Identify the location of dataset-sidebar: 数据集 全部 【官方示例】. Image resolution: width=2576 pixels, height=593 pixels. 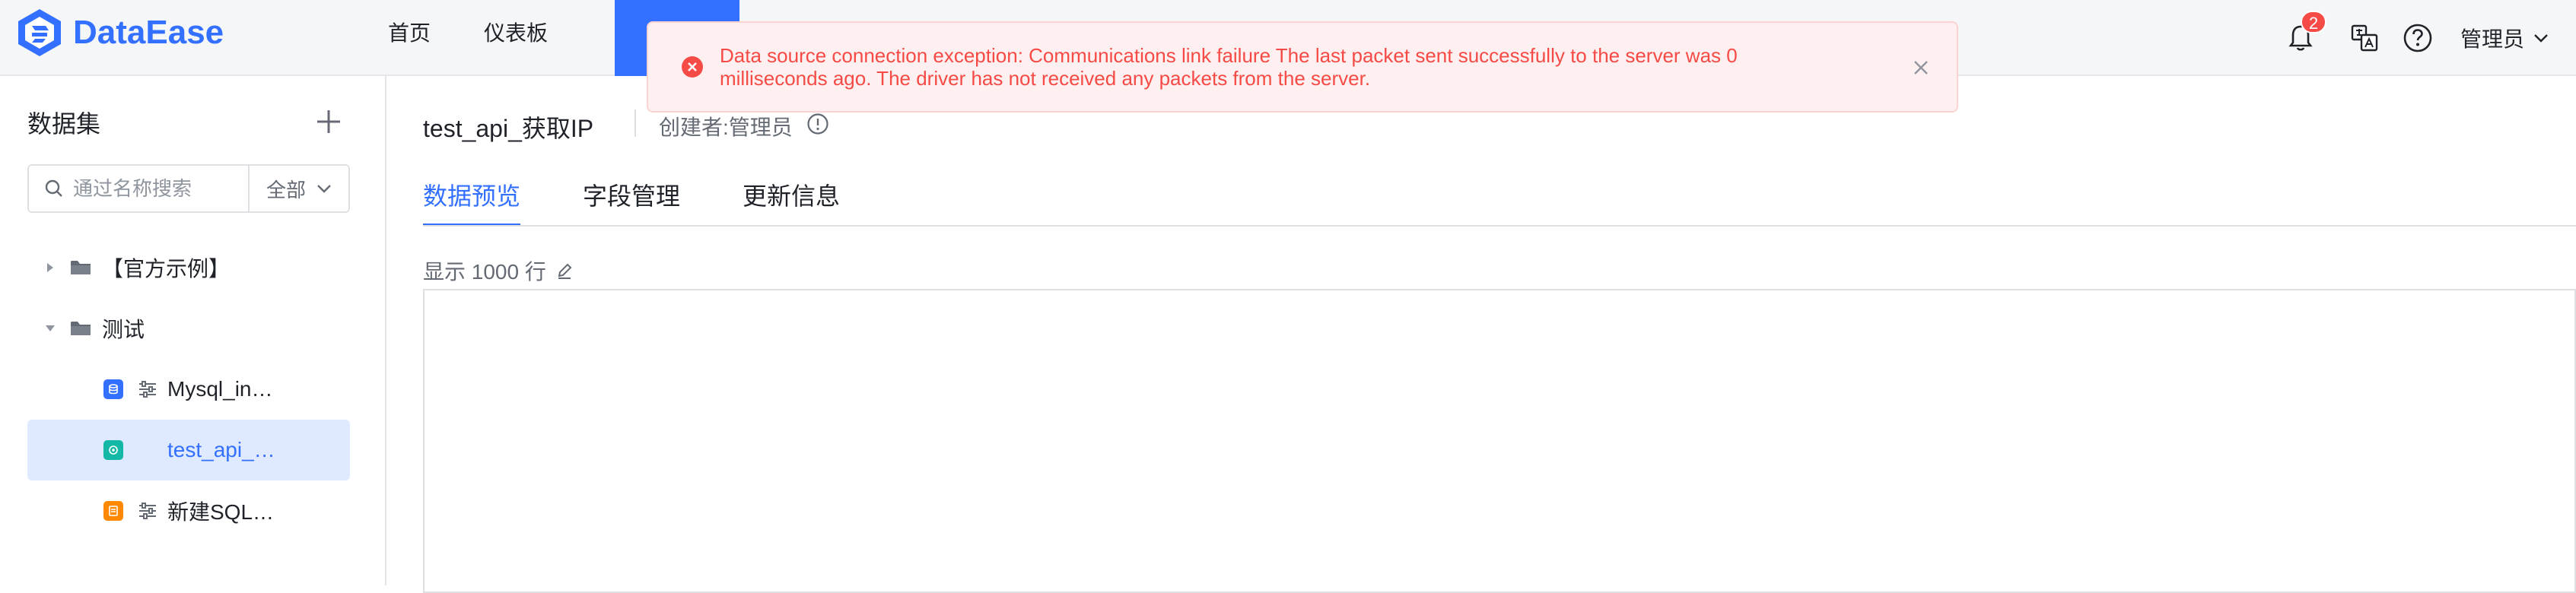
(193, 330).